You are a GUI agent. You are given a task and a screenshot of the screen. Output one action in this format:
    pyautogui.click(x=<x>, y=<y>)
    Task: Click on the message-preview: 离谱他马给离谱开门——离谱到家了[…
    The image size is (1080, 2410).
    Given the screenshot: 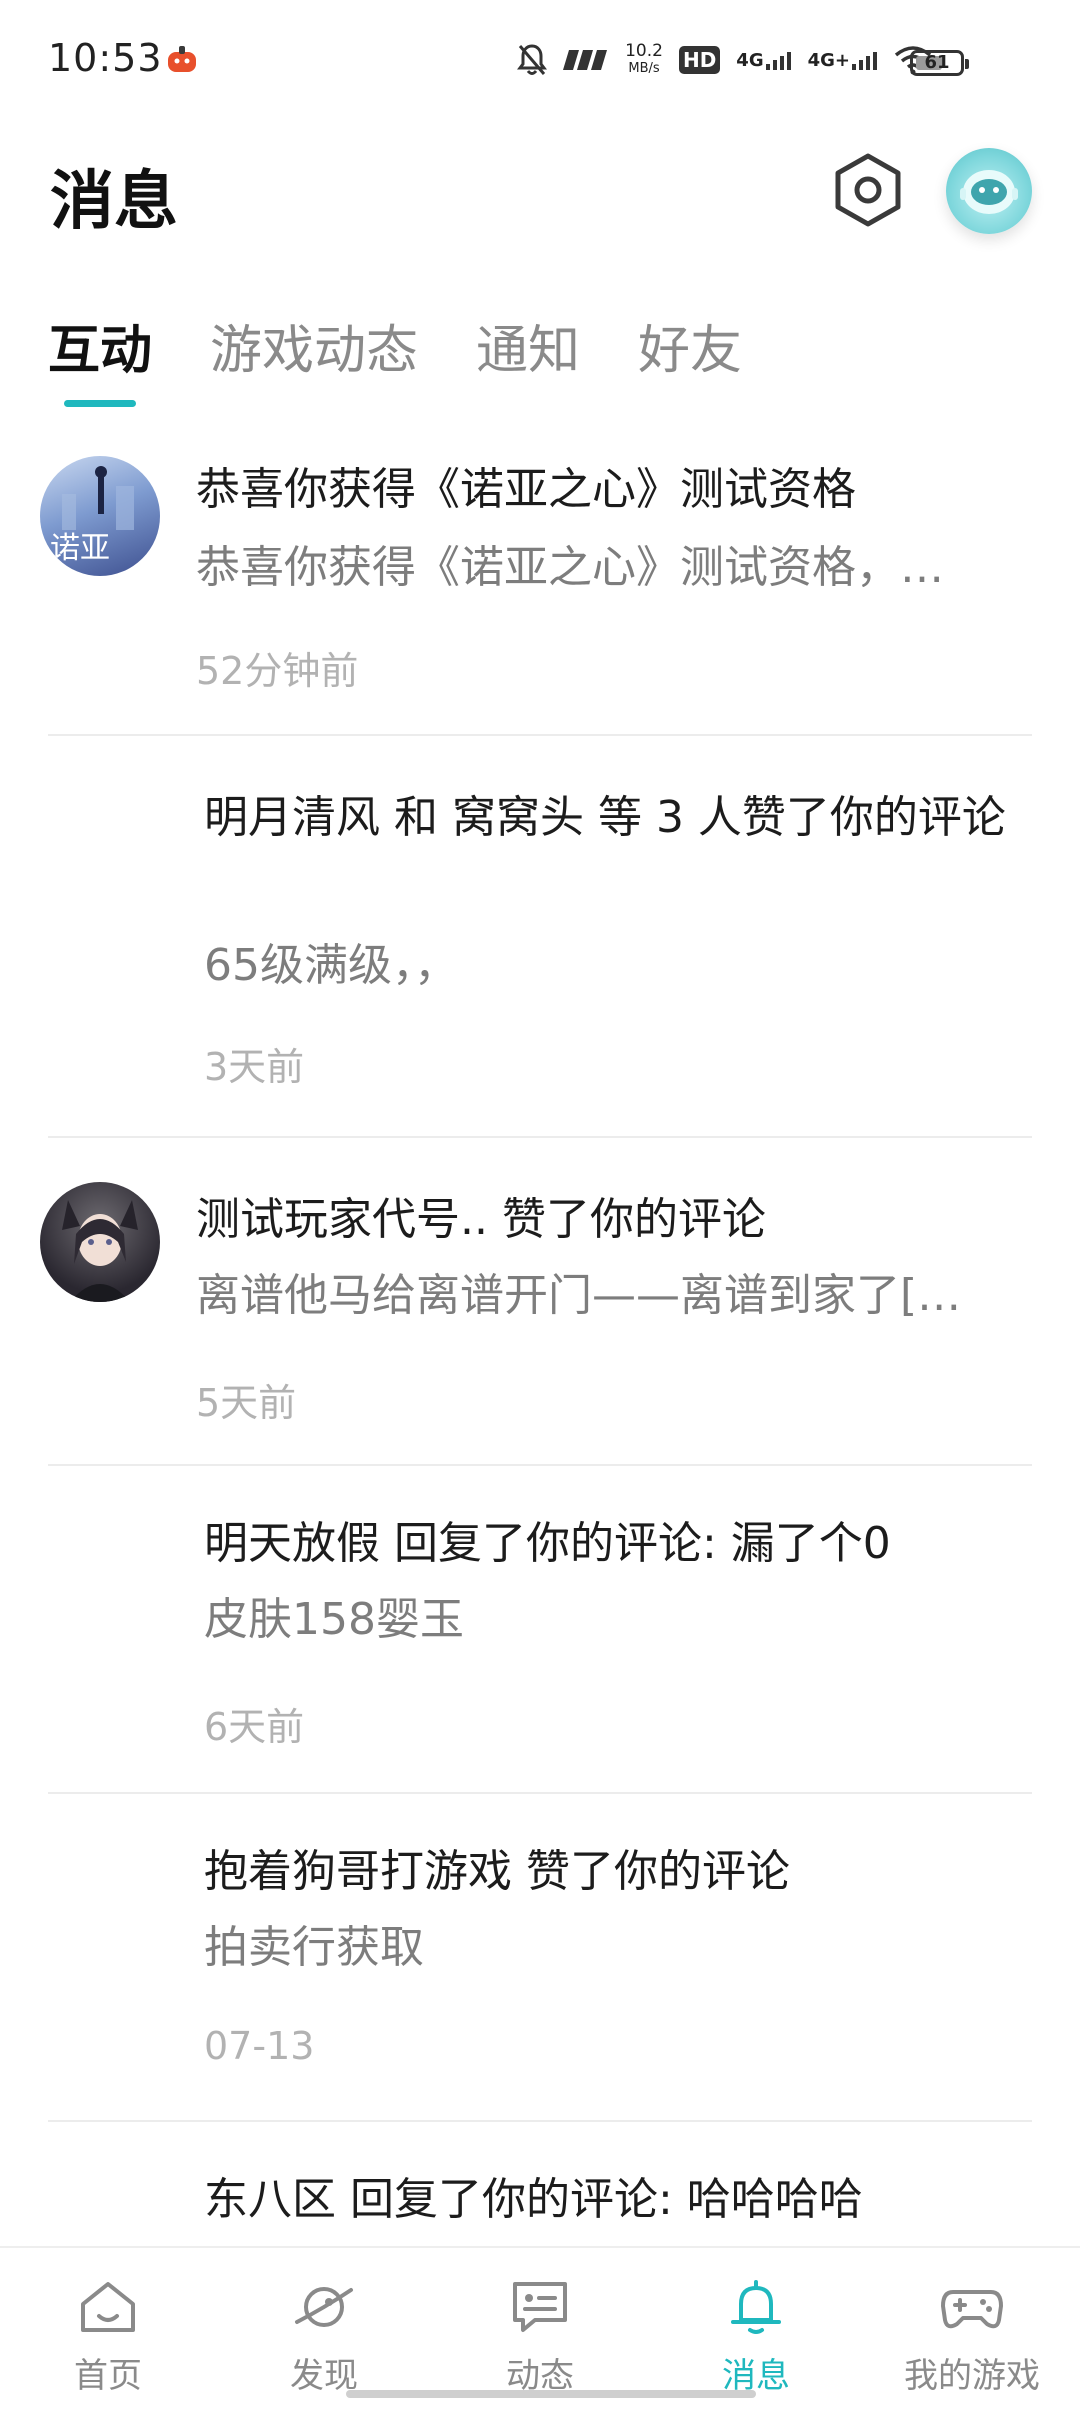 What is the action you would take?
    pyautogui.click(x=579, y=1295)
    